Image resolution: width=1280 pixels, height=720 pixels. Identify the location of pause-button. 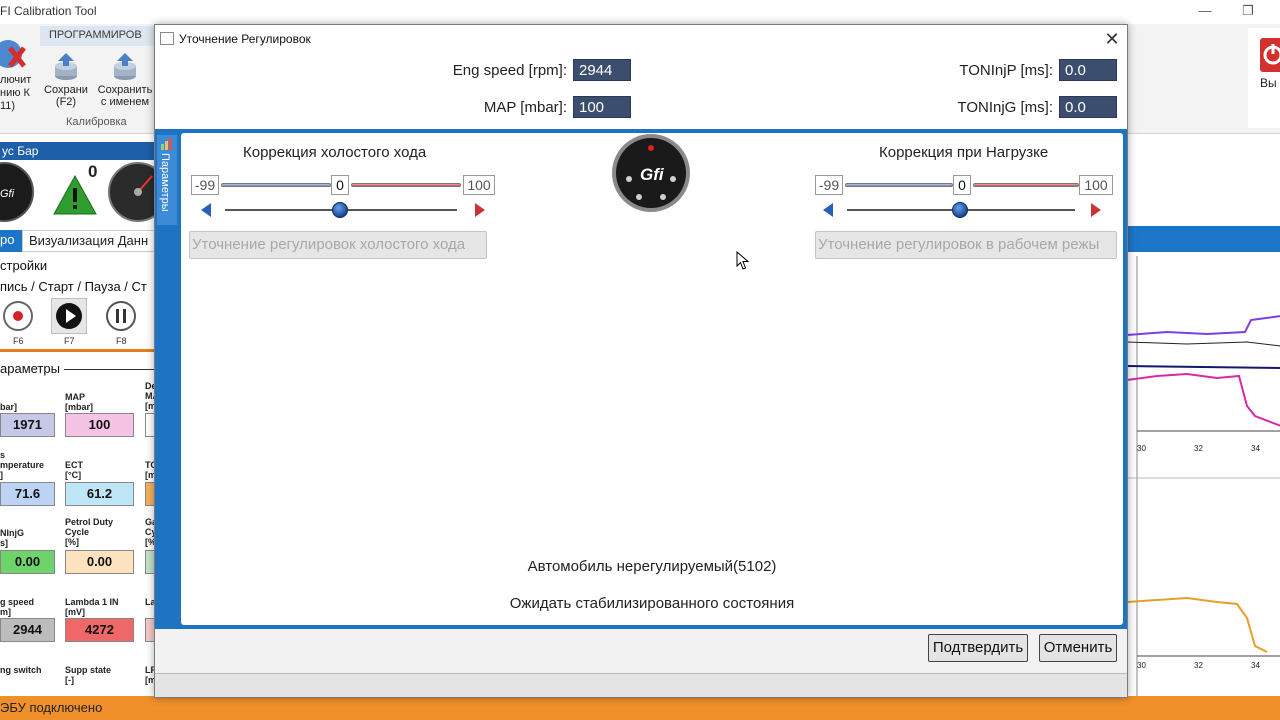
(121, 316).